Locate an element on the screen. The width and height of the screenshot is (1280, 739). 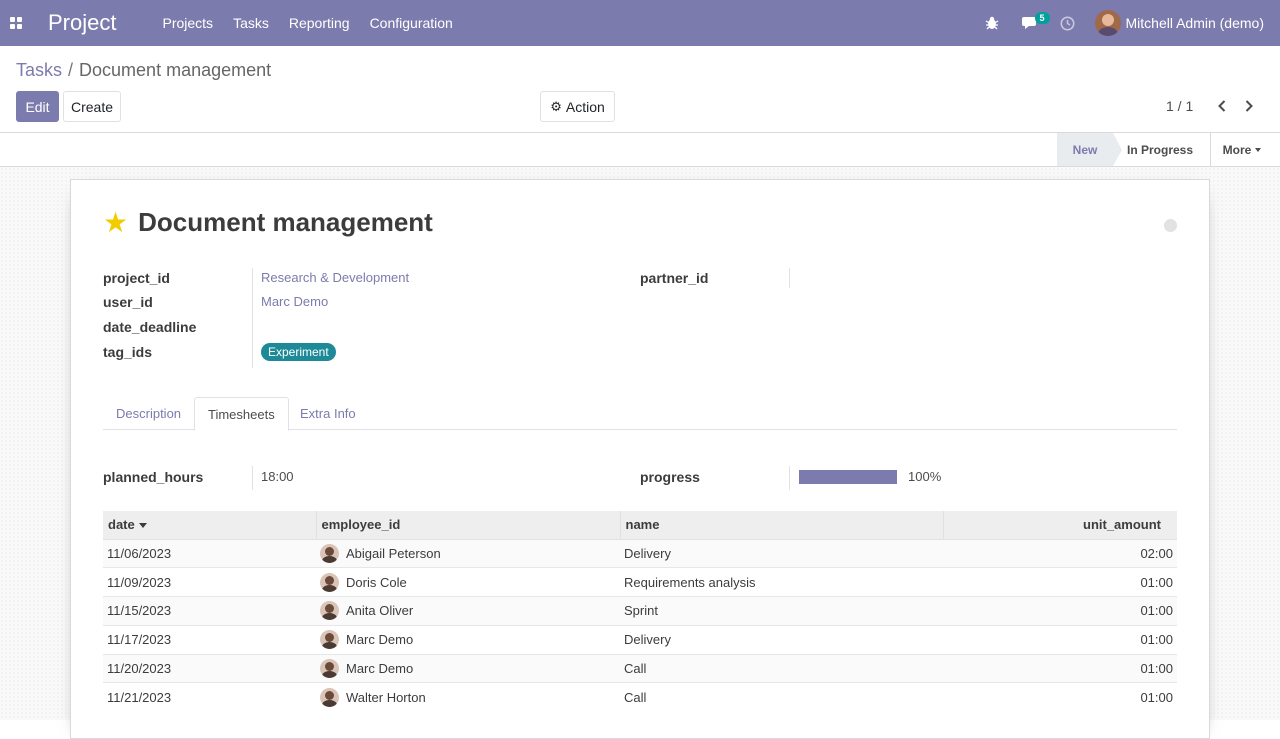
field-label-project-id: project_id is located at coordinates (136, 278).